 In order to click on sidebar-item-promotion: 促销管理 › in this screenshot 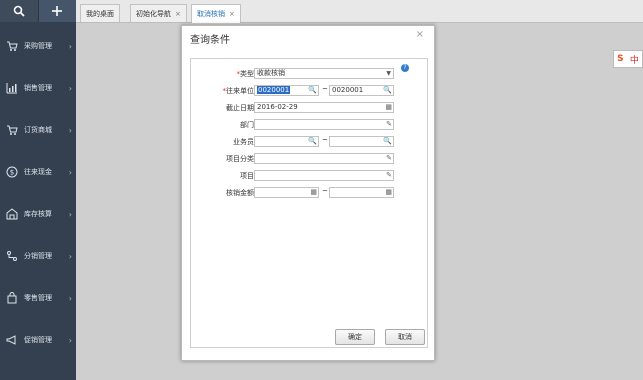, I will do `click(38, 340)`.